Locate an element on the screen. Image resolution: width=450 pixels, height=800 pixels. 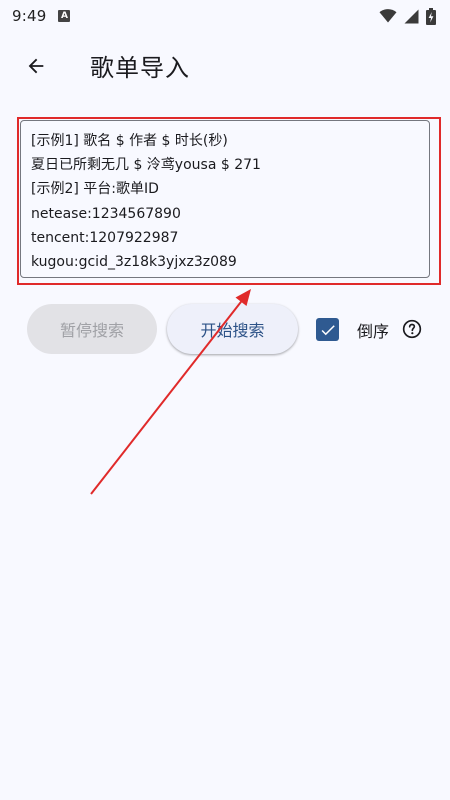
status-bar: 9:49 A is located at coordinates (225, 16).